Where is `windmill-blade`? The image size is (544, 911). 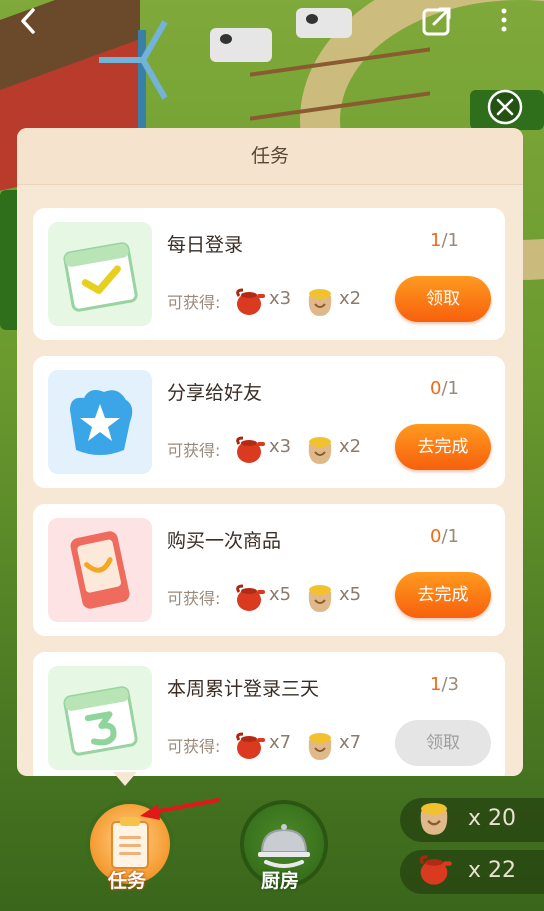
windmill-blade is located at coordinates (121, 60).